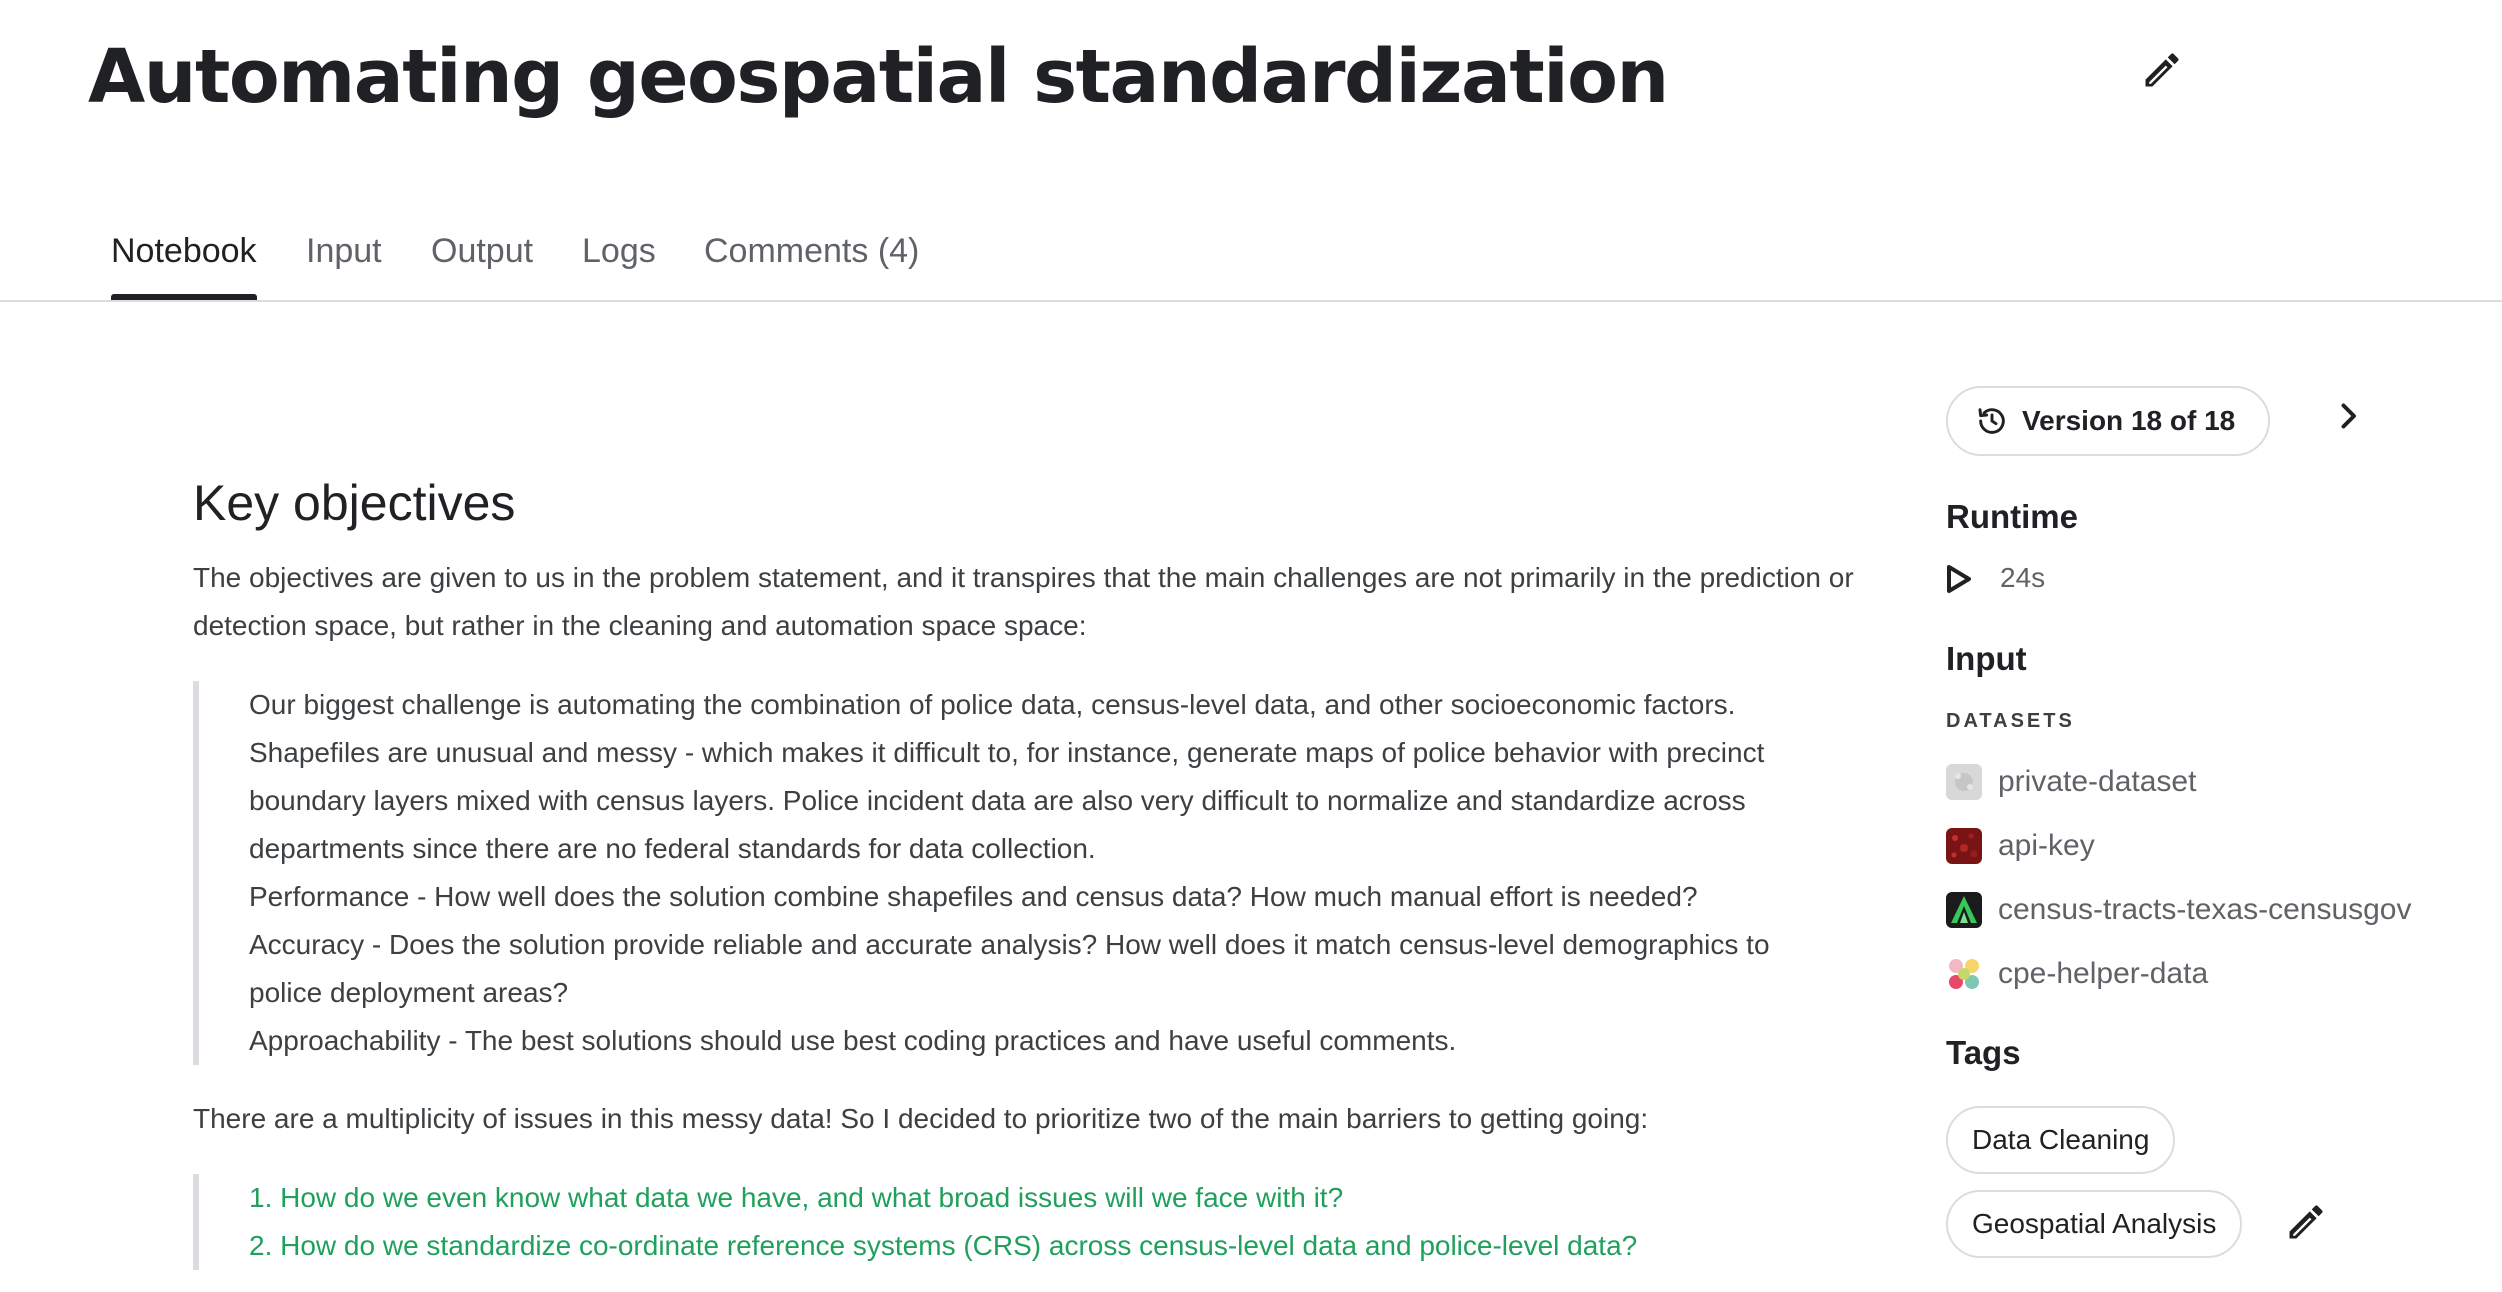 The height and width of the screenshot is (1292, 2502). I want to click on dataset-item: census-tracts-texas-censusgov, so click(2179, 910).